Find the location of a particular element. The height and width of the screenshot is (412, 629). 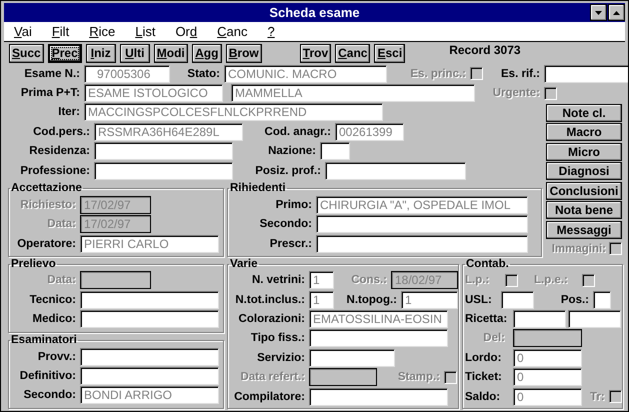

field-label: Iter: is located at coordinates (68, 112).